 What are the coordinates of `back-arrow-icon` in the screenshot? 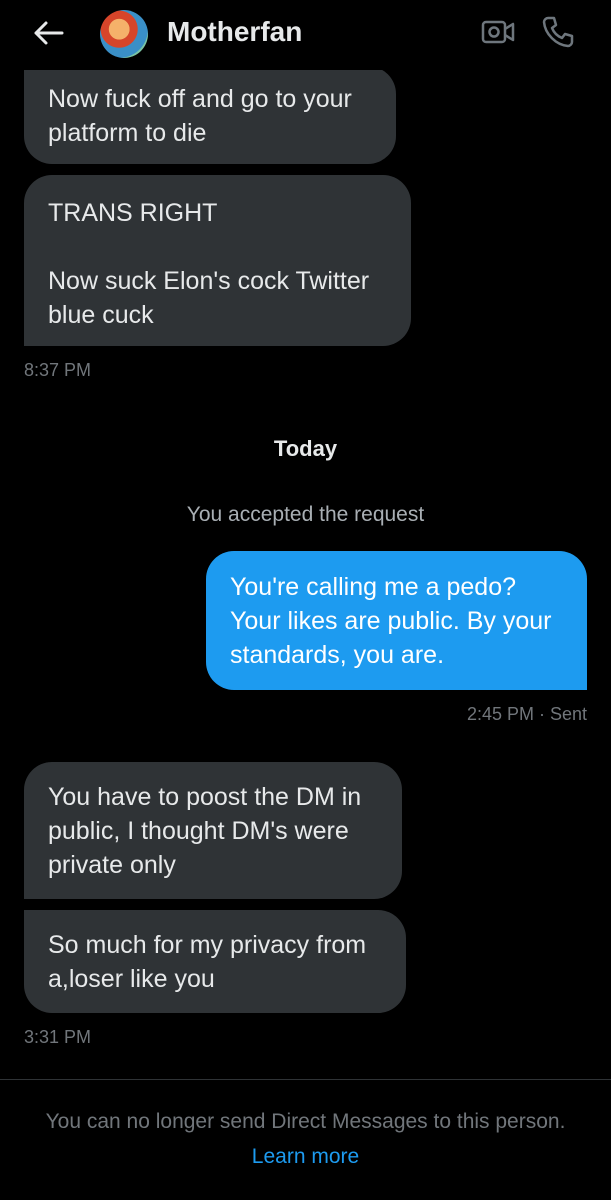 It's located at (48, 33).